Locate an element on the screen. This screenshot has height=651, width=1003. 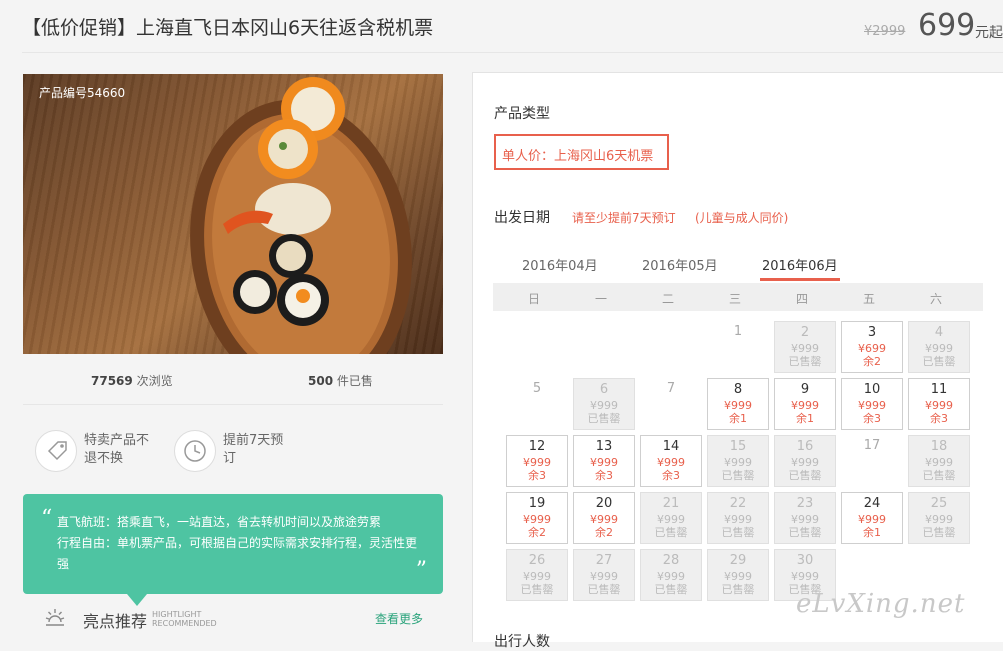
day-number: 13 is located at coordinates (604, 446).